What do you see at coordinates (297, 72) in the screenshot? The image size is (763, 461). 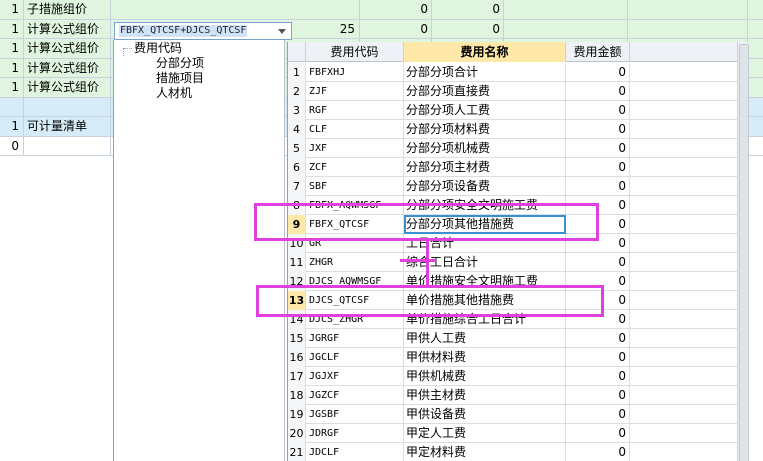 I see `grid-row-number: 1` at bounding box center [297, 72].